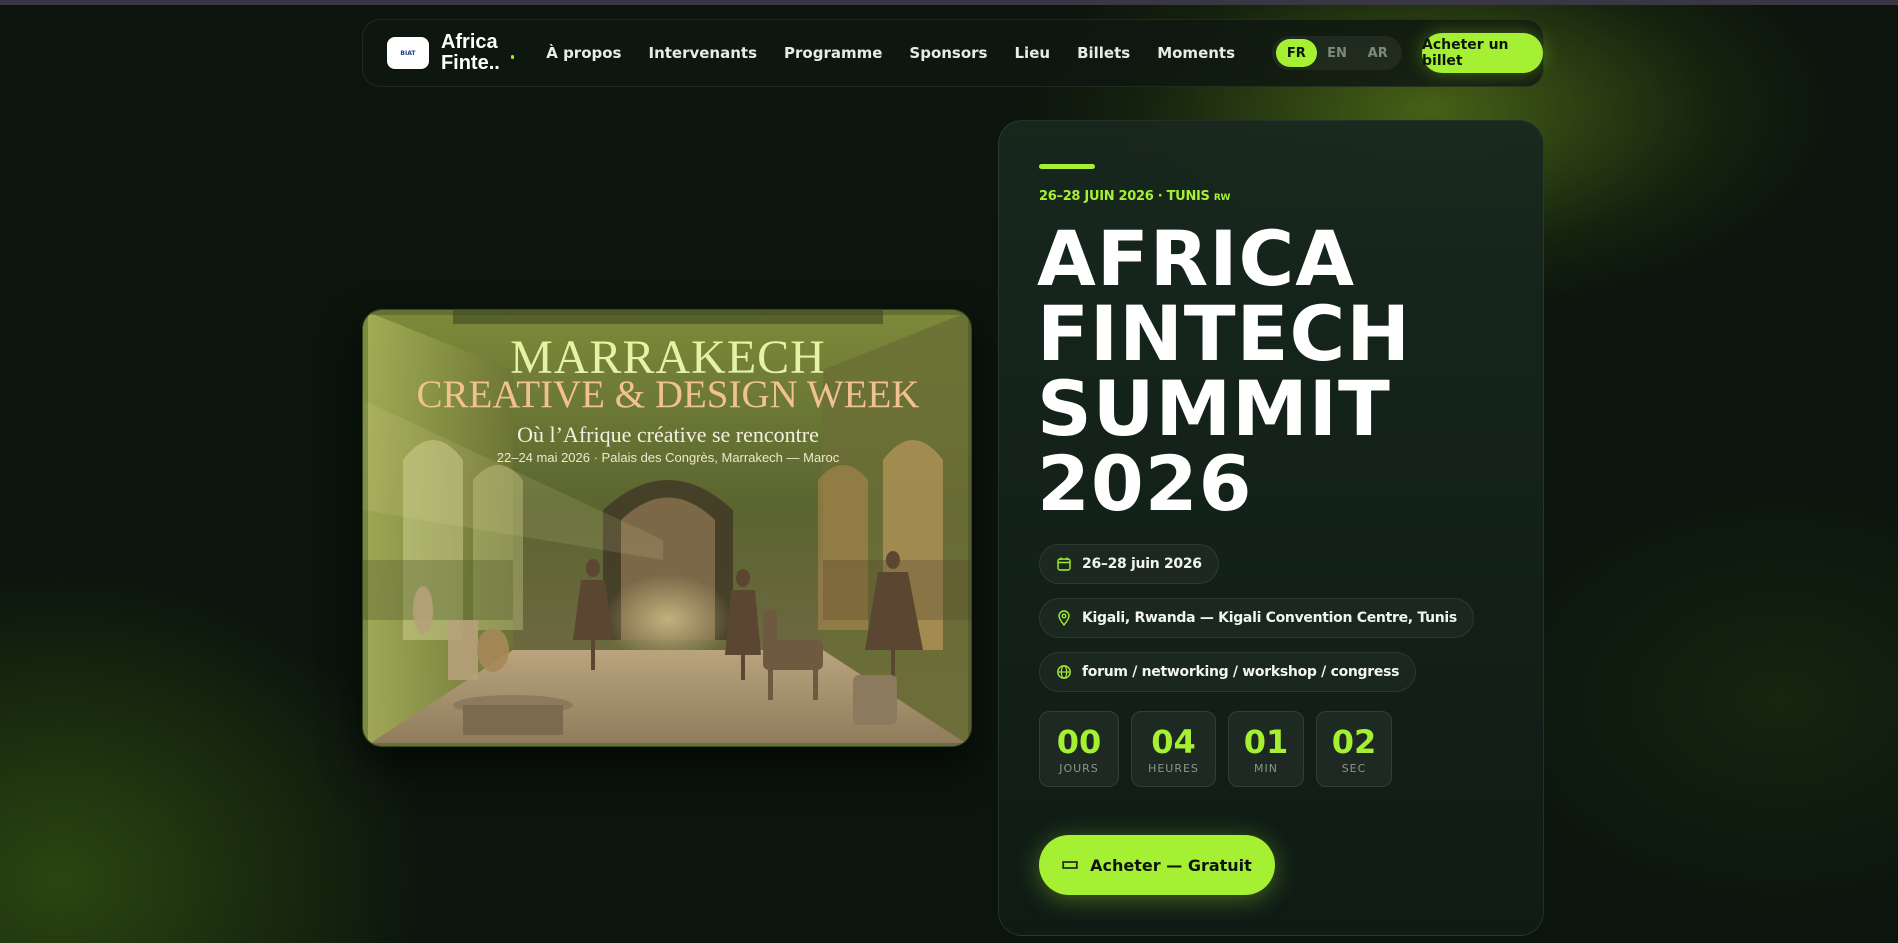 Image resolution: width=1898 pixels, height=943 pixels. Describe the element at coordinates (1224, 333) in the screenshot. I see `event-title-line-2: FINTECH` at that location.